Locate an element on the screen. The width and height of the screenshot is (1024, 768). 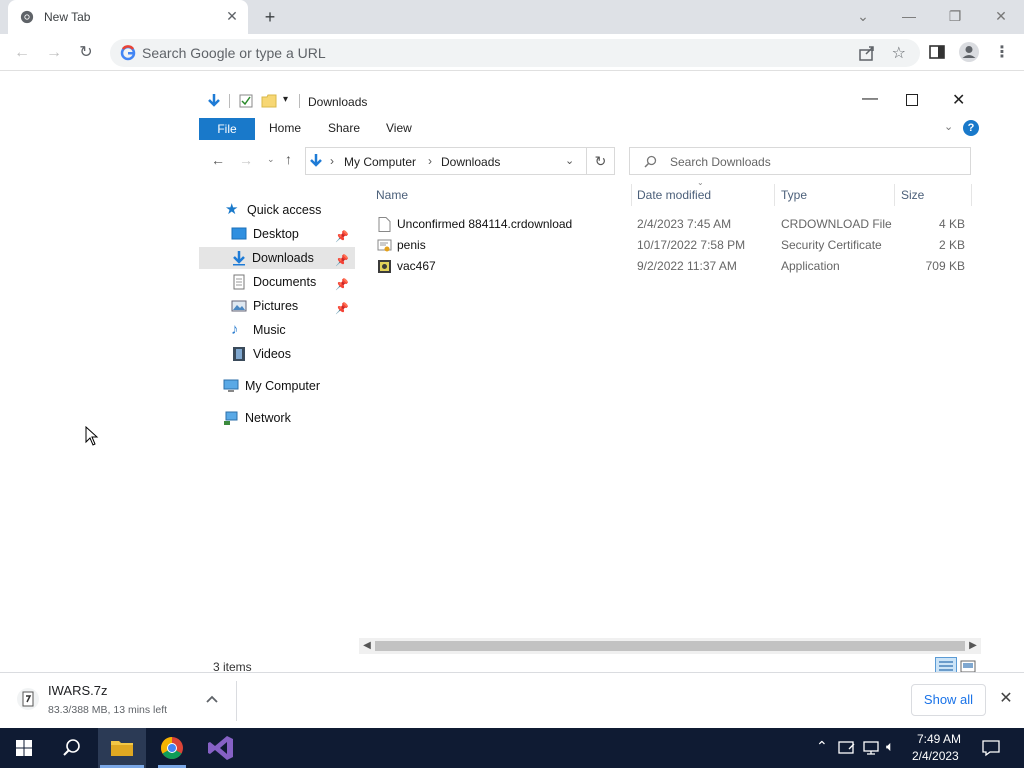
help-icon: ? is located at coordinates (971, 128).